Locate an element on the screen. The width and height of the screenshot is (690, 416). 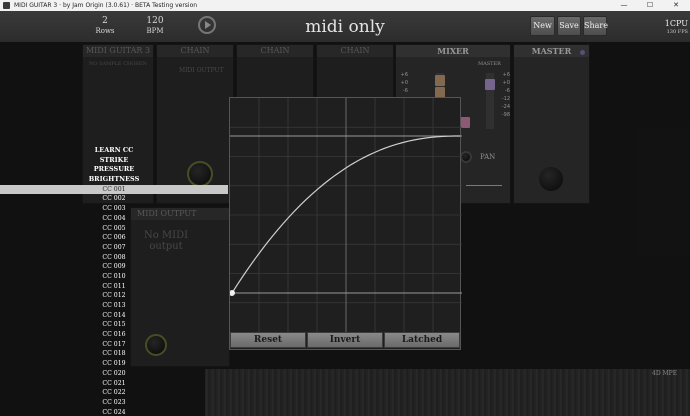
reset-button: Reset is located at coordinates (268, 340).